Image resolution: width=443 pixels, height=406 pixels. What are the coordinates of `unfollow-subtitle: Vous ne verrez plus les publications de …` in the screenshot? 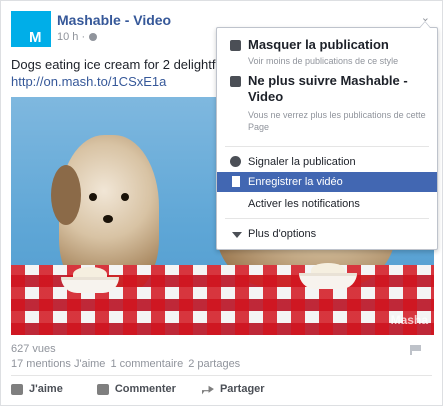 It's located at (337, 121).